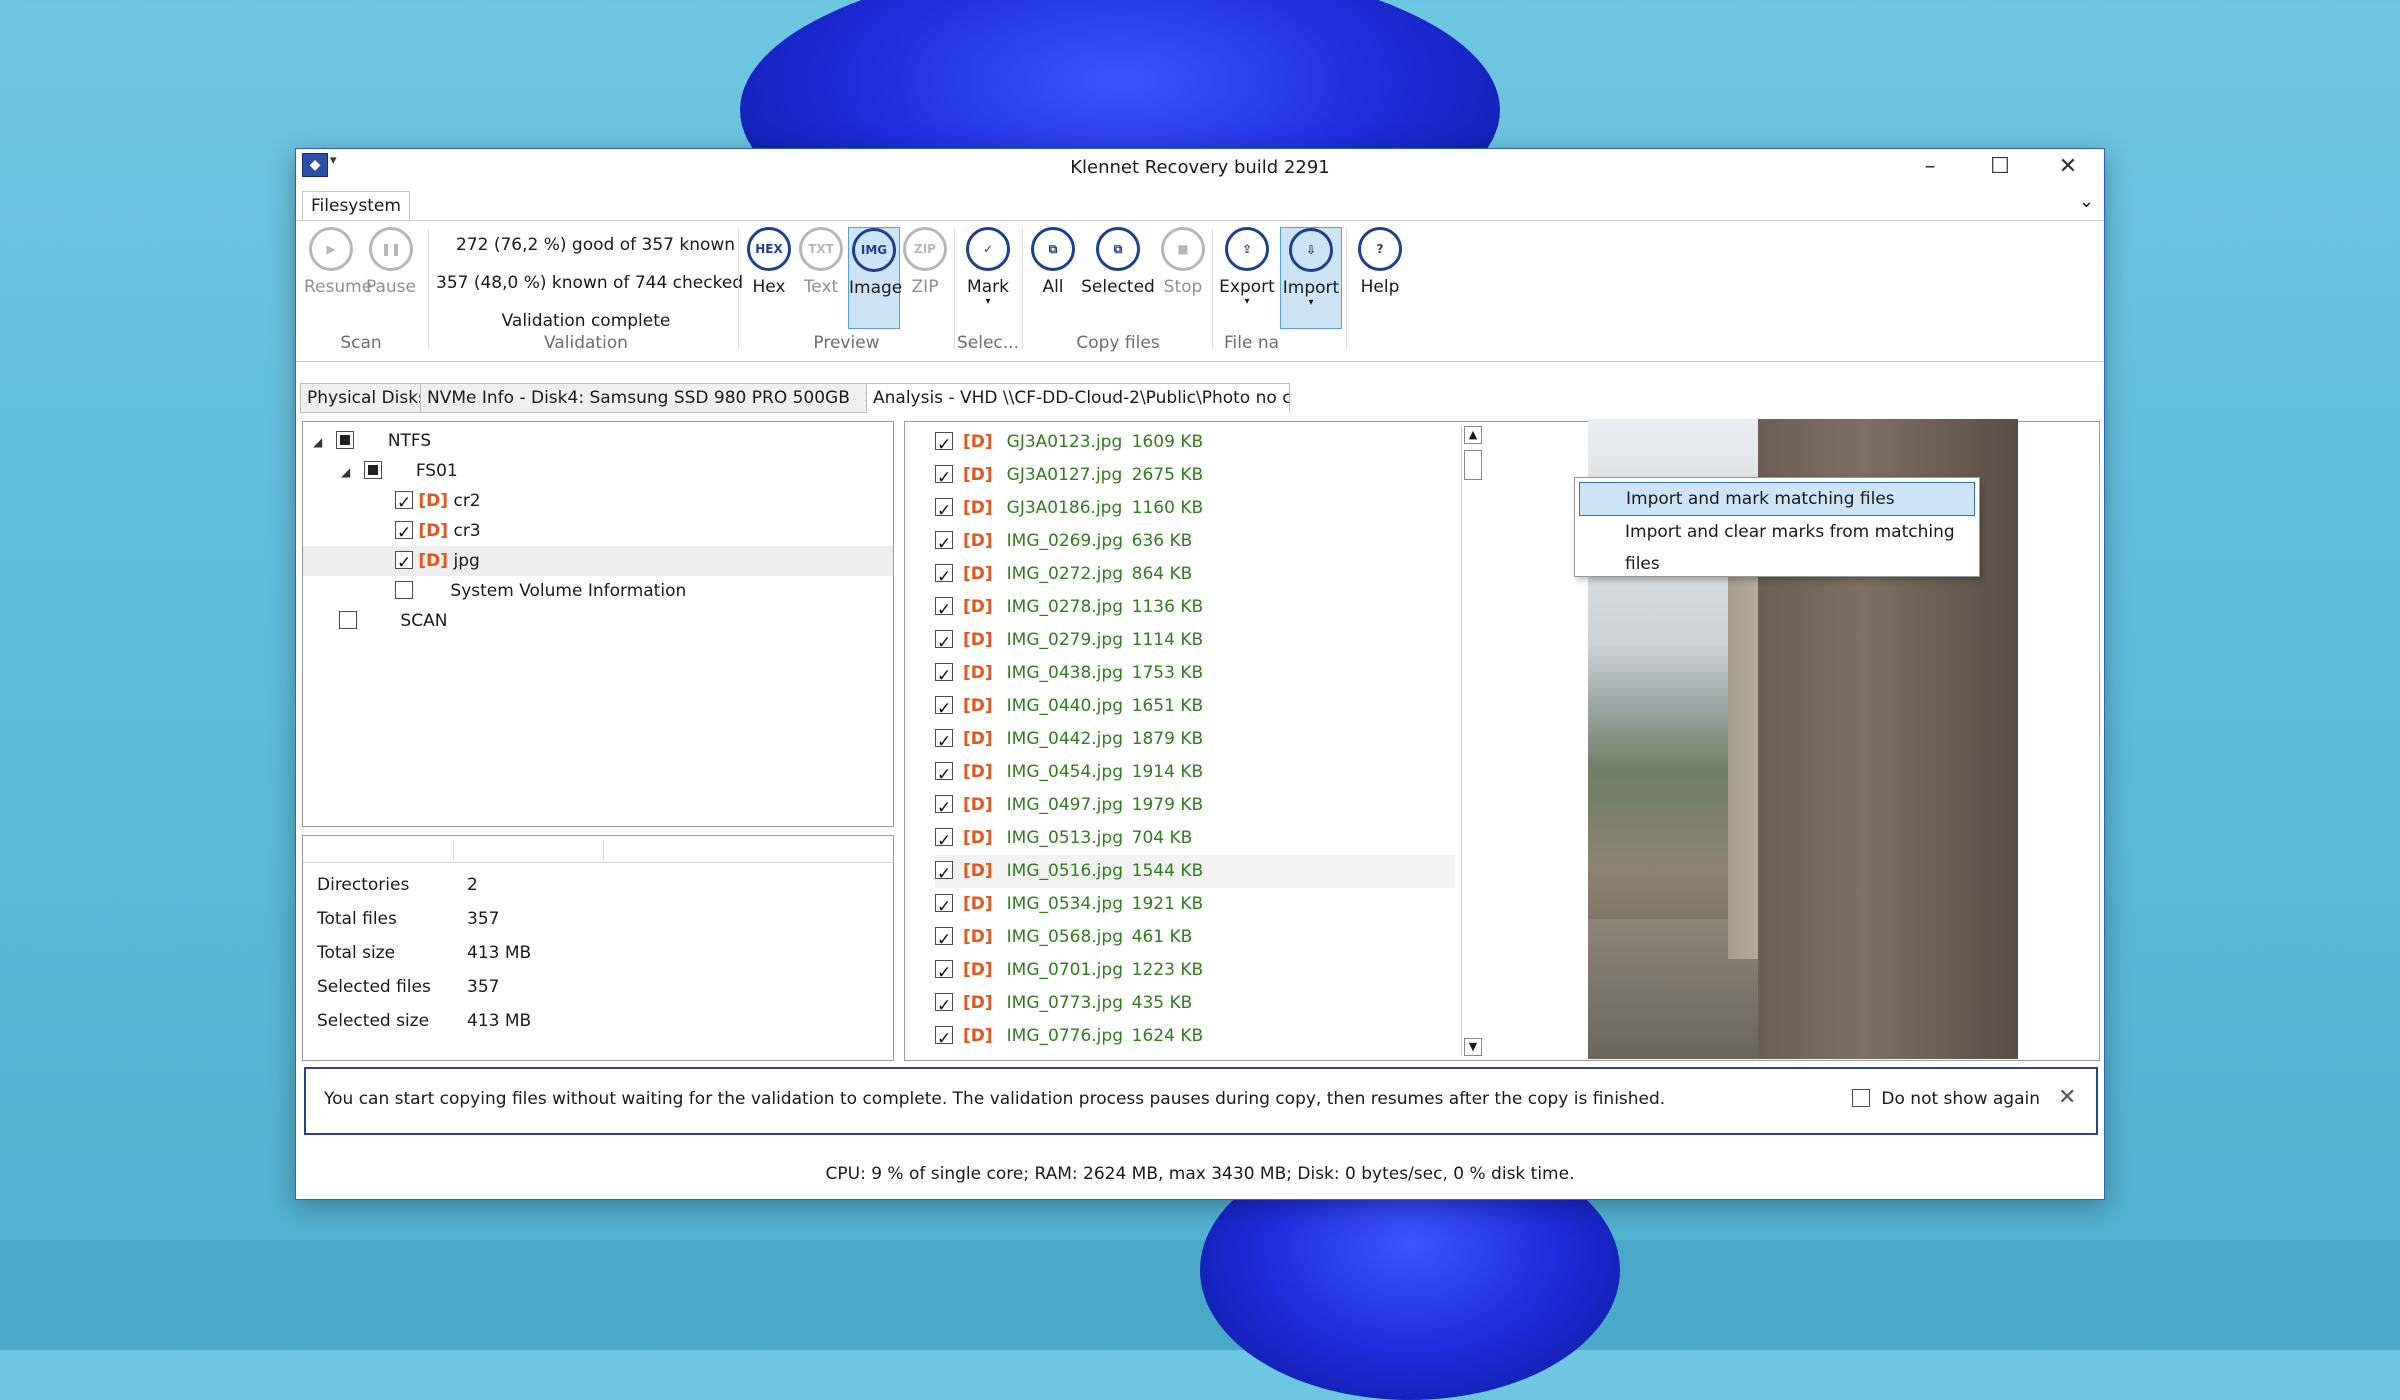  What do you see at coordinates (1930, 167) in the screenshot?
I see `minimize-button: –` at bounding box center [1930, 167].